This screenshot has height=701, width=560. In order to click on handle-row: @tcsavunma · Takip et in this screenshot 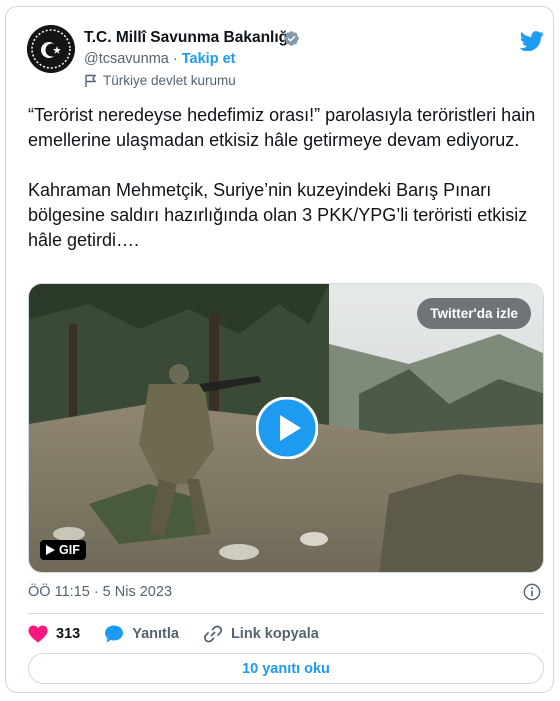, I will do `click(159, 59)`.